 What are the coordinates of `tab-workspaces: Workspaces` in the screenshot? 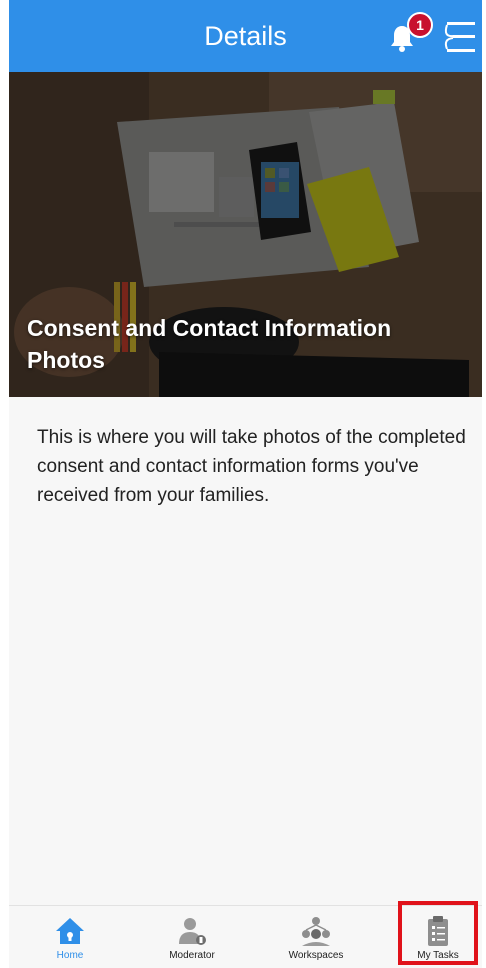 It's located at (316, 937).